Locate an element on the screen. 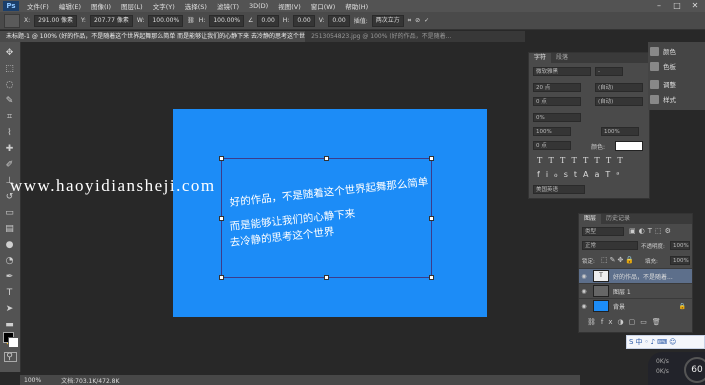 This screenshot has height=385, width=705. menu-edit: 编辑(E) is located at coordinates (70, 6).